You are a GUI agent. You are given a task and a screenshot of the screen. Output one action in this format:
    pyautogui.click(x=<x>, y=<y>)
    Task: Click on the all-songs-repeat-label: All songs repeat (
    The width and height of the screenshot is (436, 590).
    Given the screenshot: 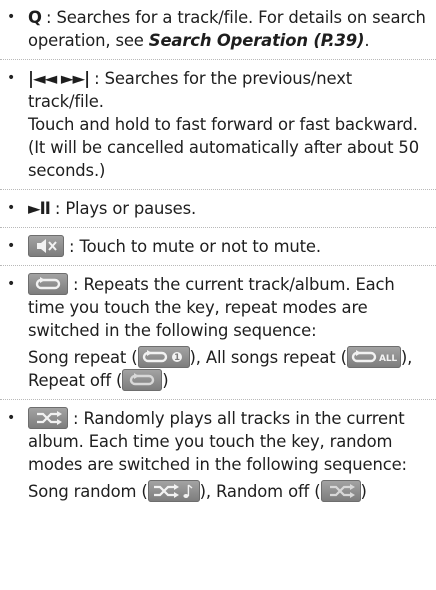 What is the action you would take?
    pyautogui.click(x=273, y=357)
    